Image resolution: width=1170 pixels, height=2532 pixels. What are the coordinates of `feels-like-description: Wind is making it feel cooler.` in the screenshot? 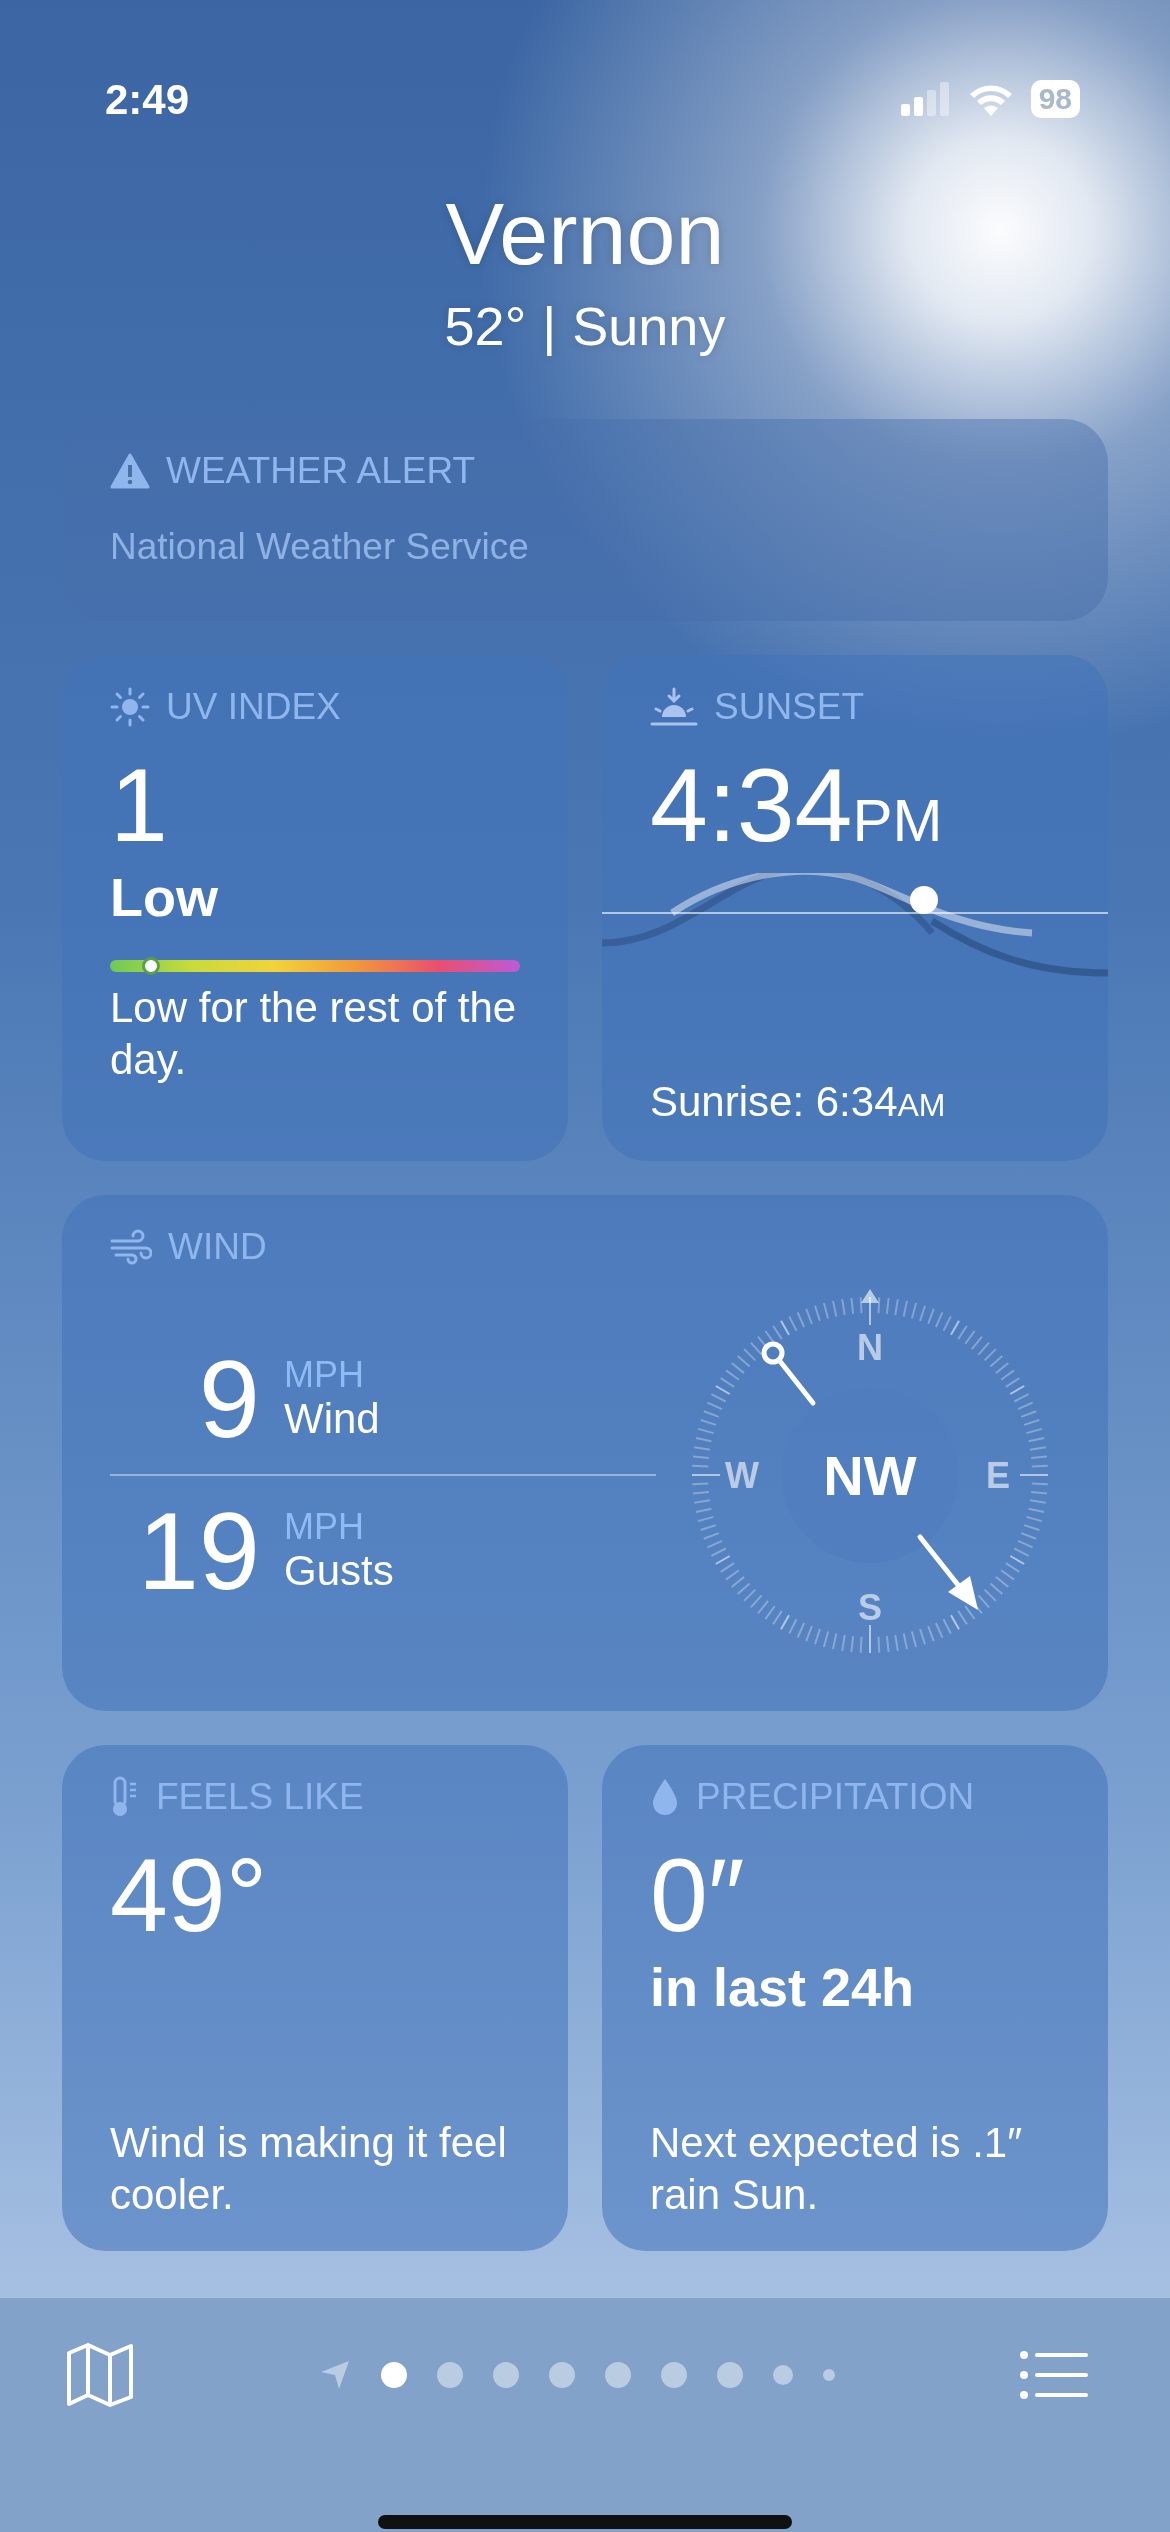 It's located at (309, 2169).